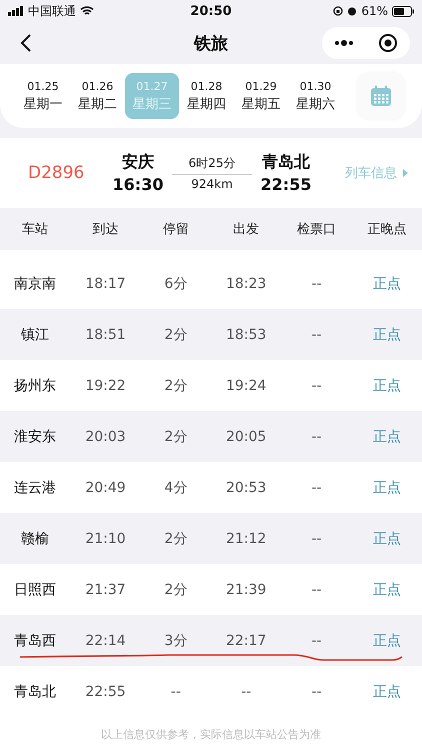 This screenshot has height=750, width=422. I want to click on wifi-icon, so click(87, 11).